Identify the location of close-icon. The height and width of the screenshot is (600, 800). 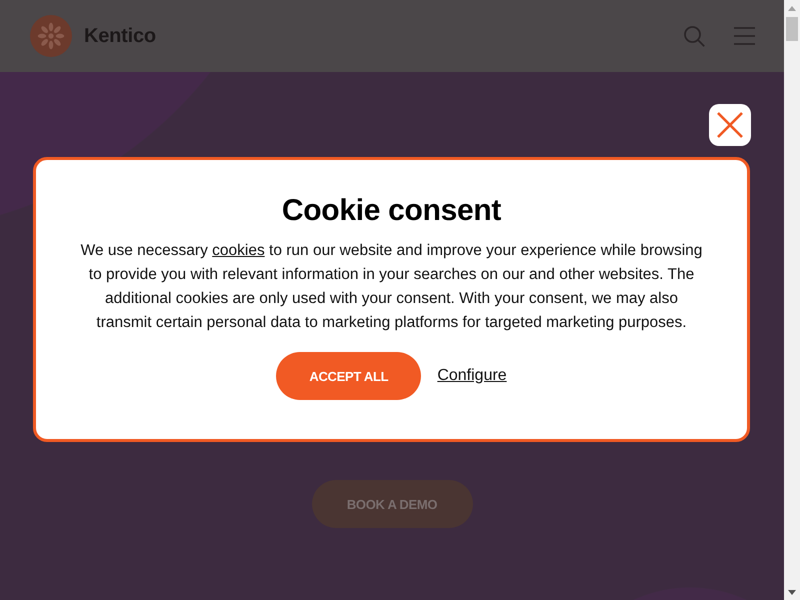
(730, 125).